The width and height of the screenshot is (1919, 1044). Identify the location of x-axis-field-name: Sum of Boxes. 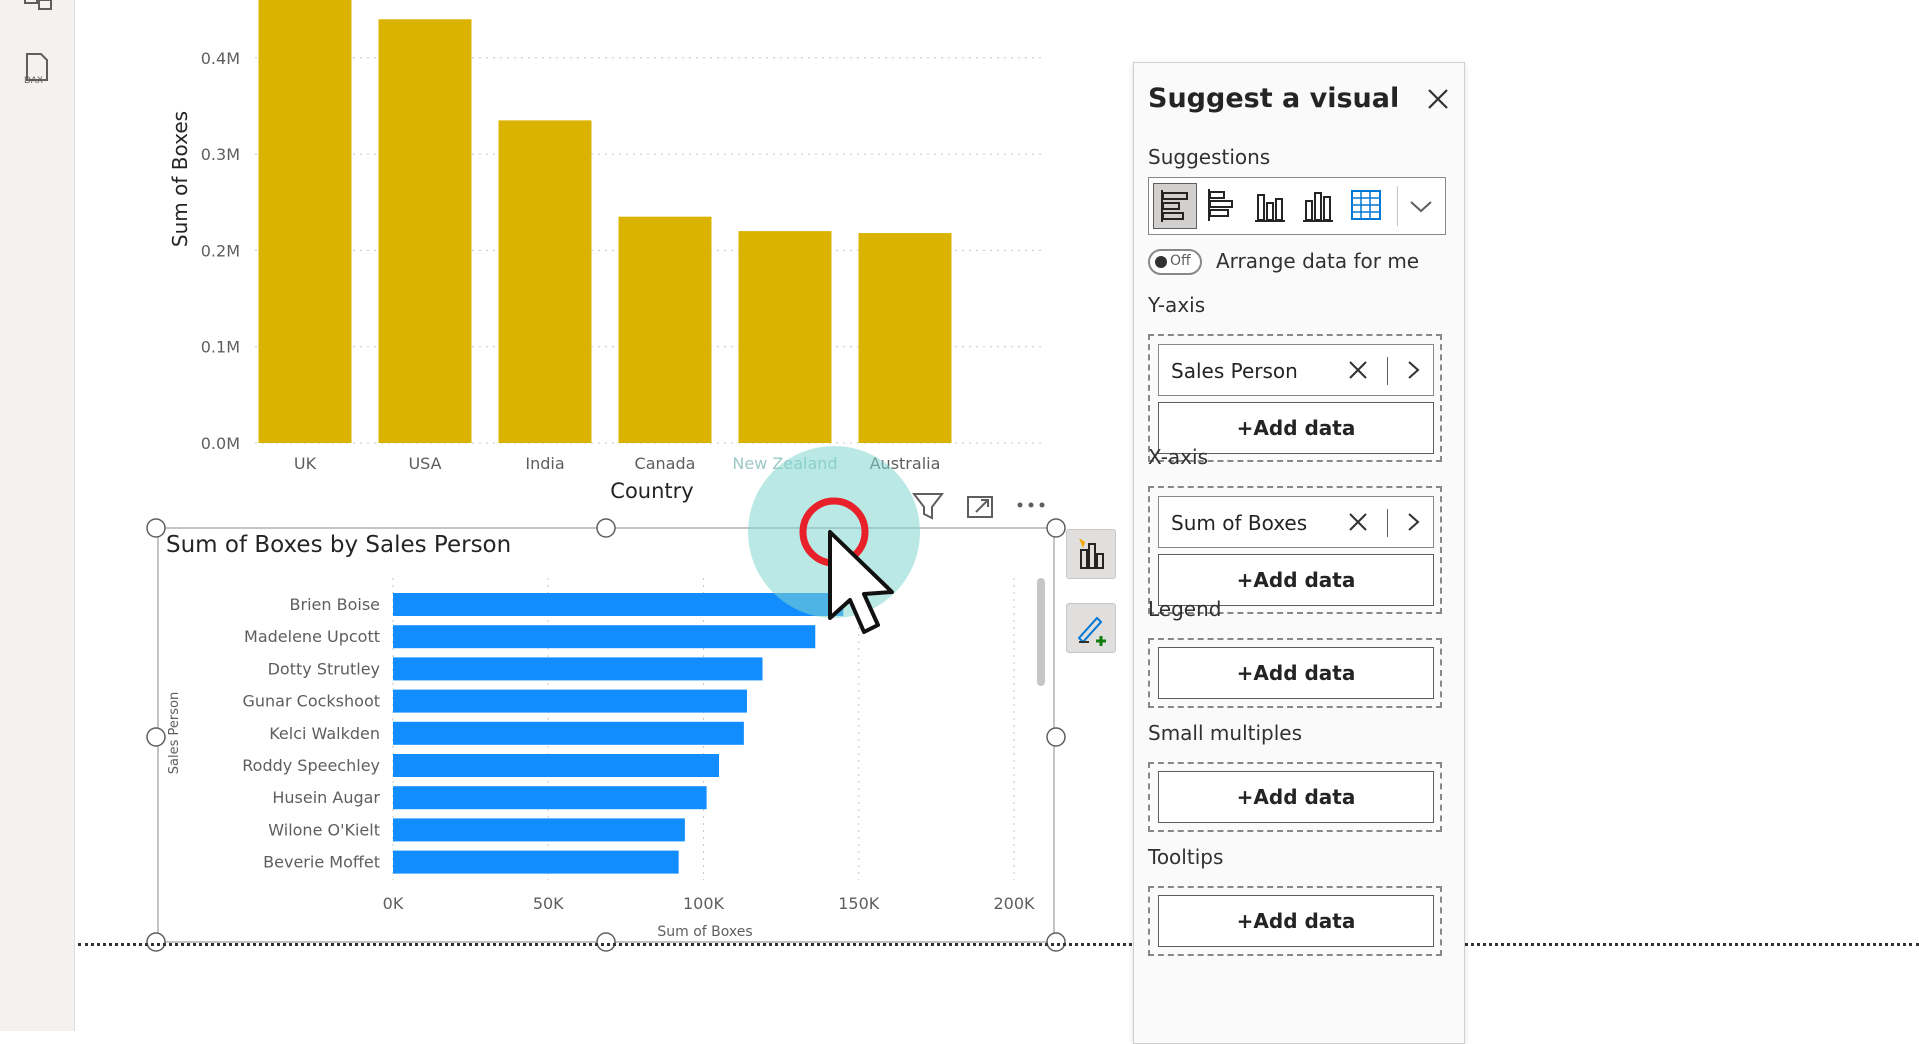
(1239, 523).